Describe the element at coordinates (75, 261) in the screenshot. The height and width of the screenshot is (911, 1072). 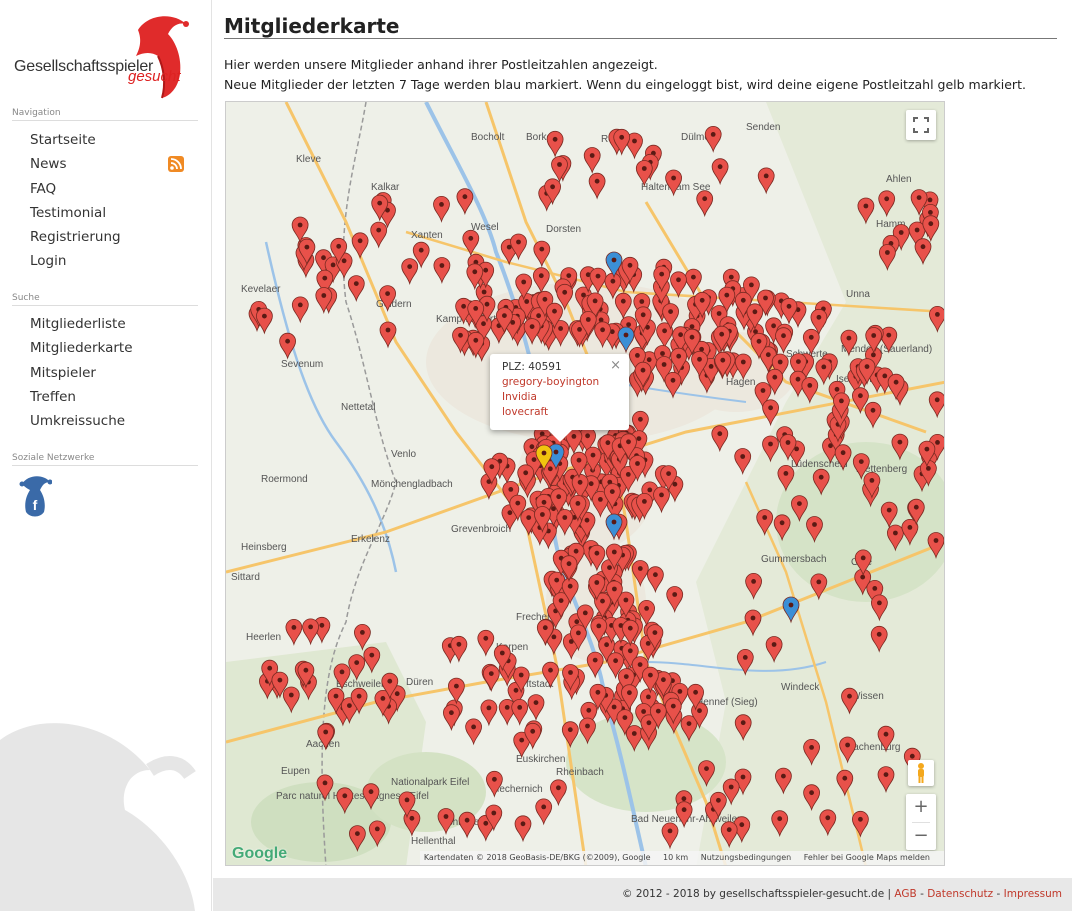
I see `nav-item-login: Login` at that location.